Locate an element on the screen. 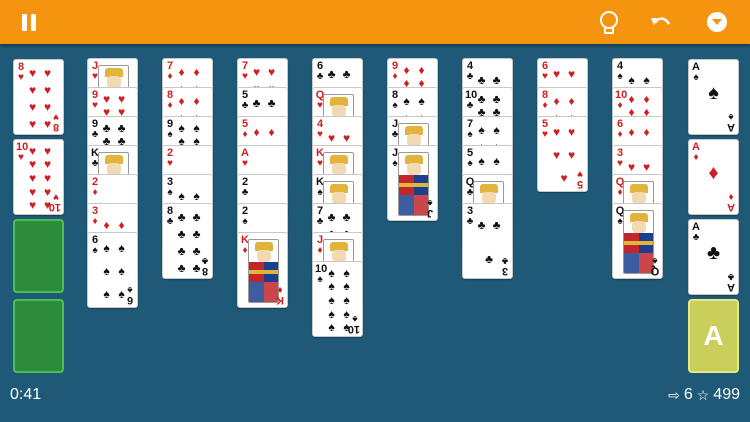 Image resolution: width=750 pixels, height=422 pixels. star-icon: ☆ is located at coordinates (703, 394).